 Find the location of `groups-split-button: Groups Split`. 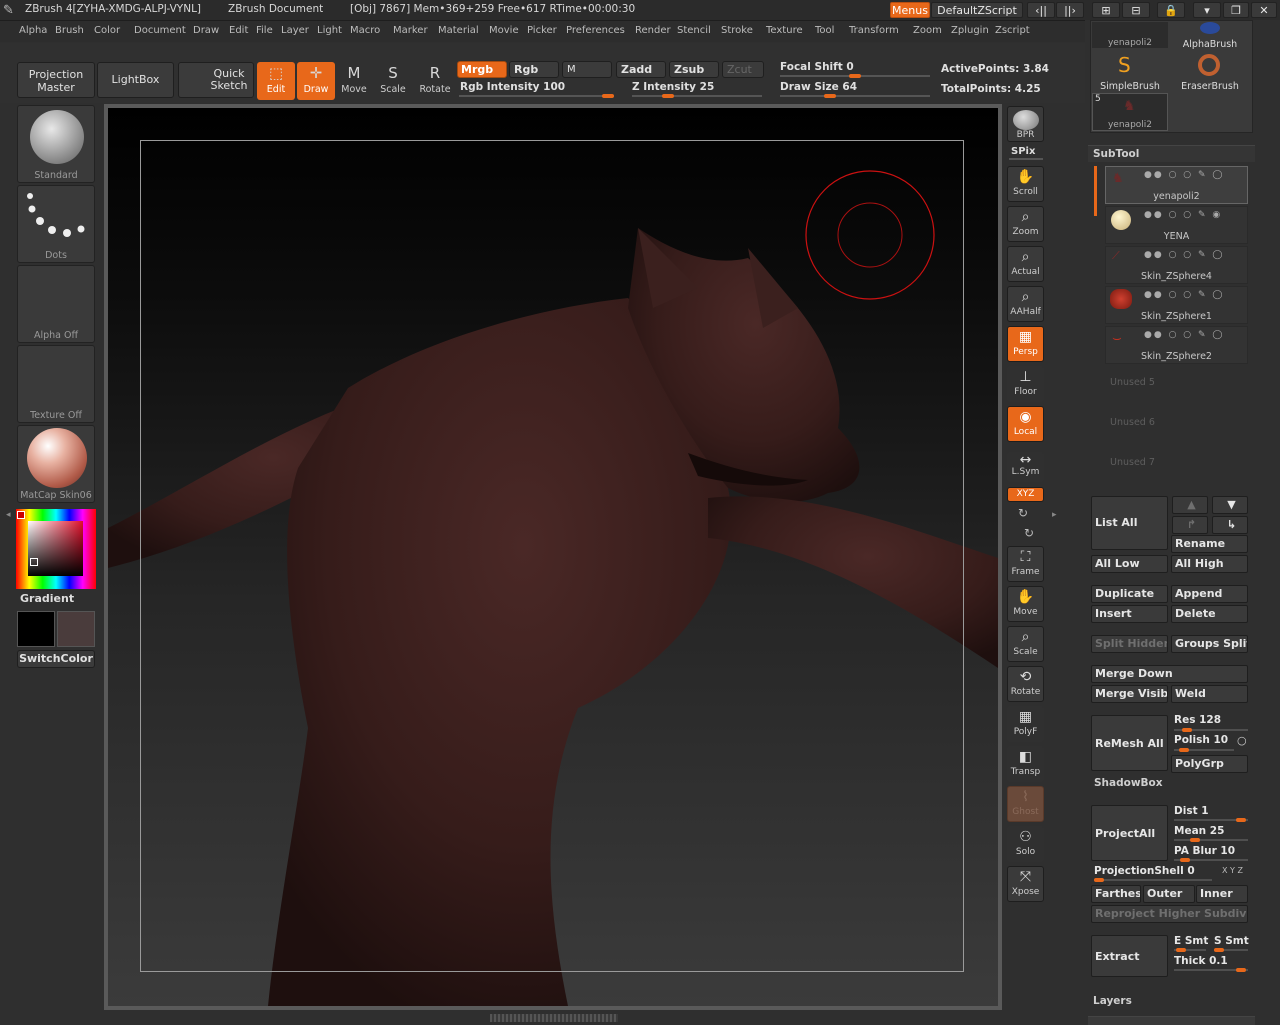

groups-split-button: Groups Split is located at coordinates (1209, 644).